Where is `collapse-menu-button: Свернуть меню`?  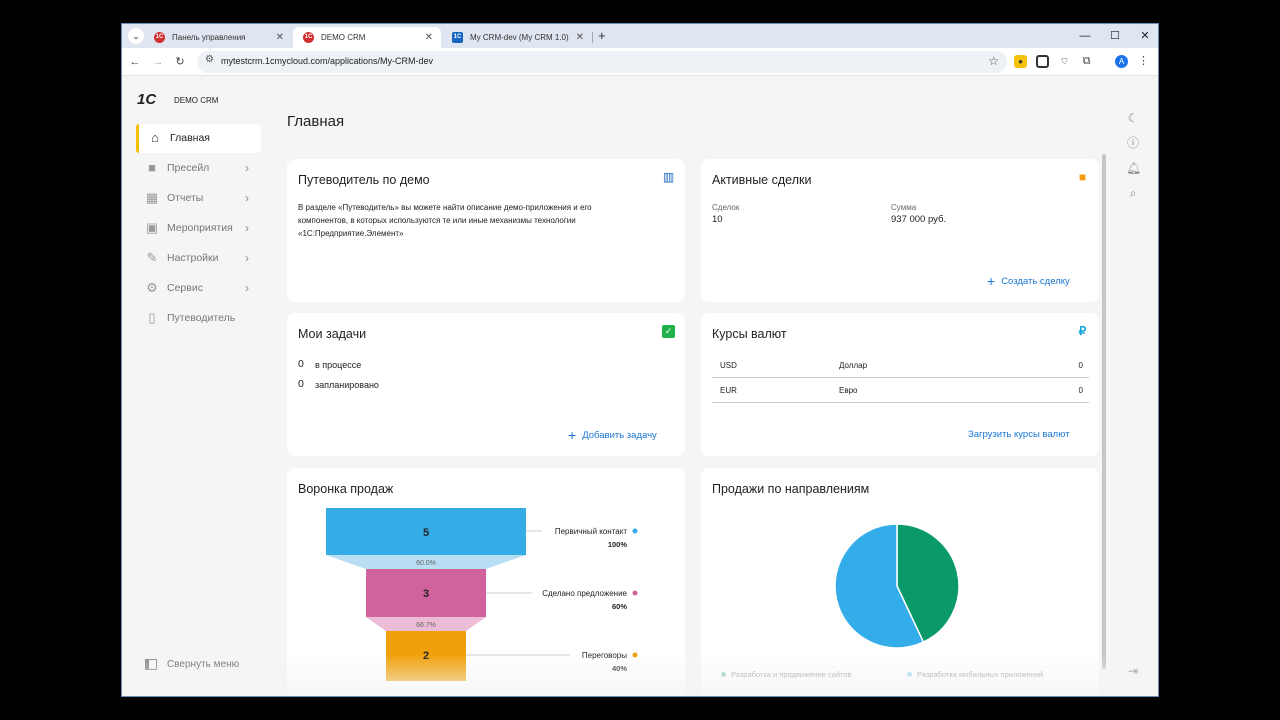 collapse-menu-button: Свернуть меню is located at coordinates (192, 664).